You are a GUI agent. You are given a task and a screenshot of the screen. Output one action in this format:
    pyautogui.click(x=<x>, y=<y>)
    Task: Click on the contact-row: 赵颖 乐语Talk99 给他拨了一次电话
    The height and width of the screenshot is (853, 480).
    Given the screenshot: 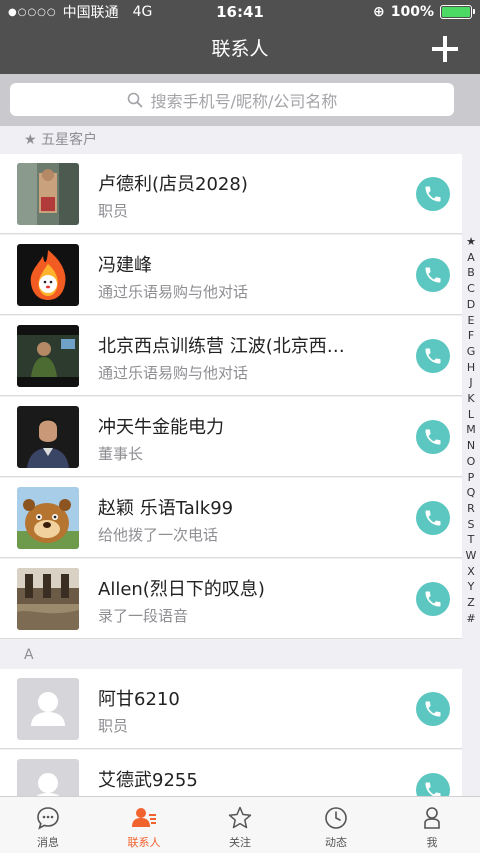 What is the action you would take?
    pyautogui.click(x=231, y=518)
    